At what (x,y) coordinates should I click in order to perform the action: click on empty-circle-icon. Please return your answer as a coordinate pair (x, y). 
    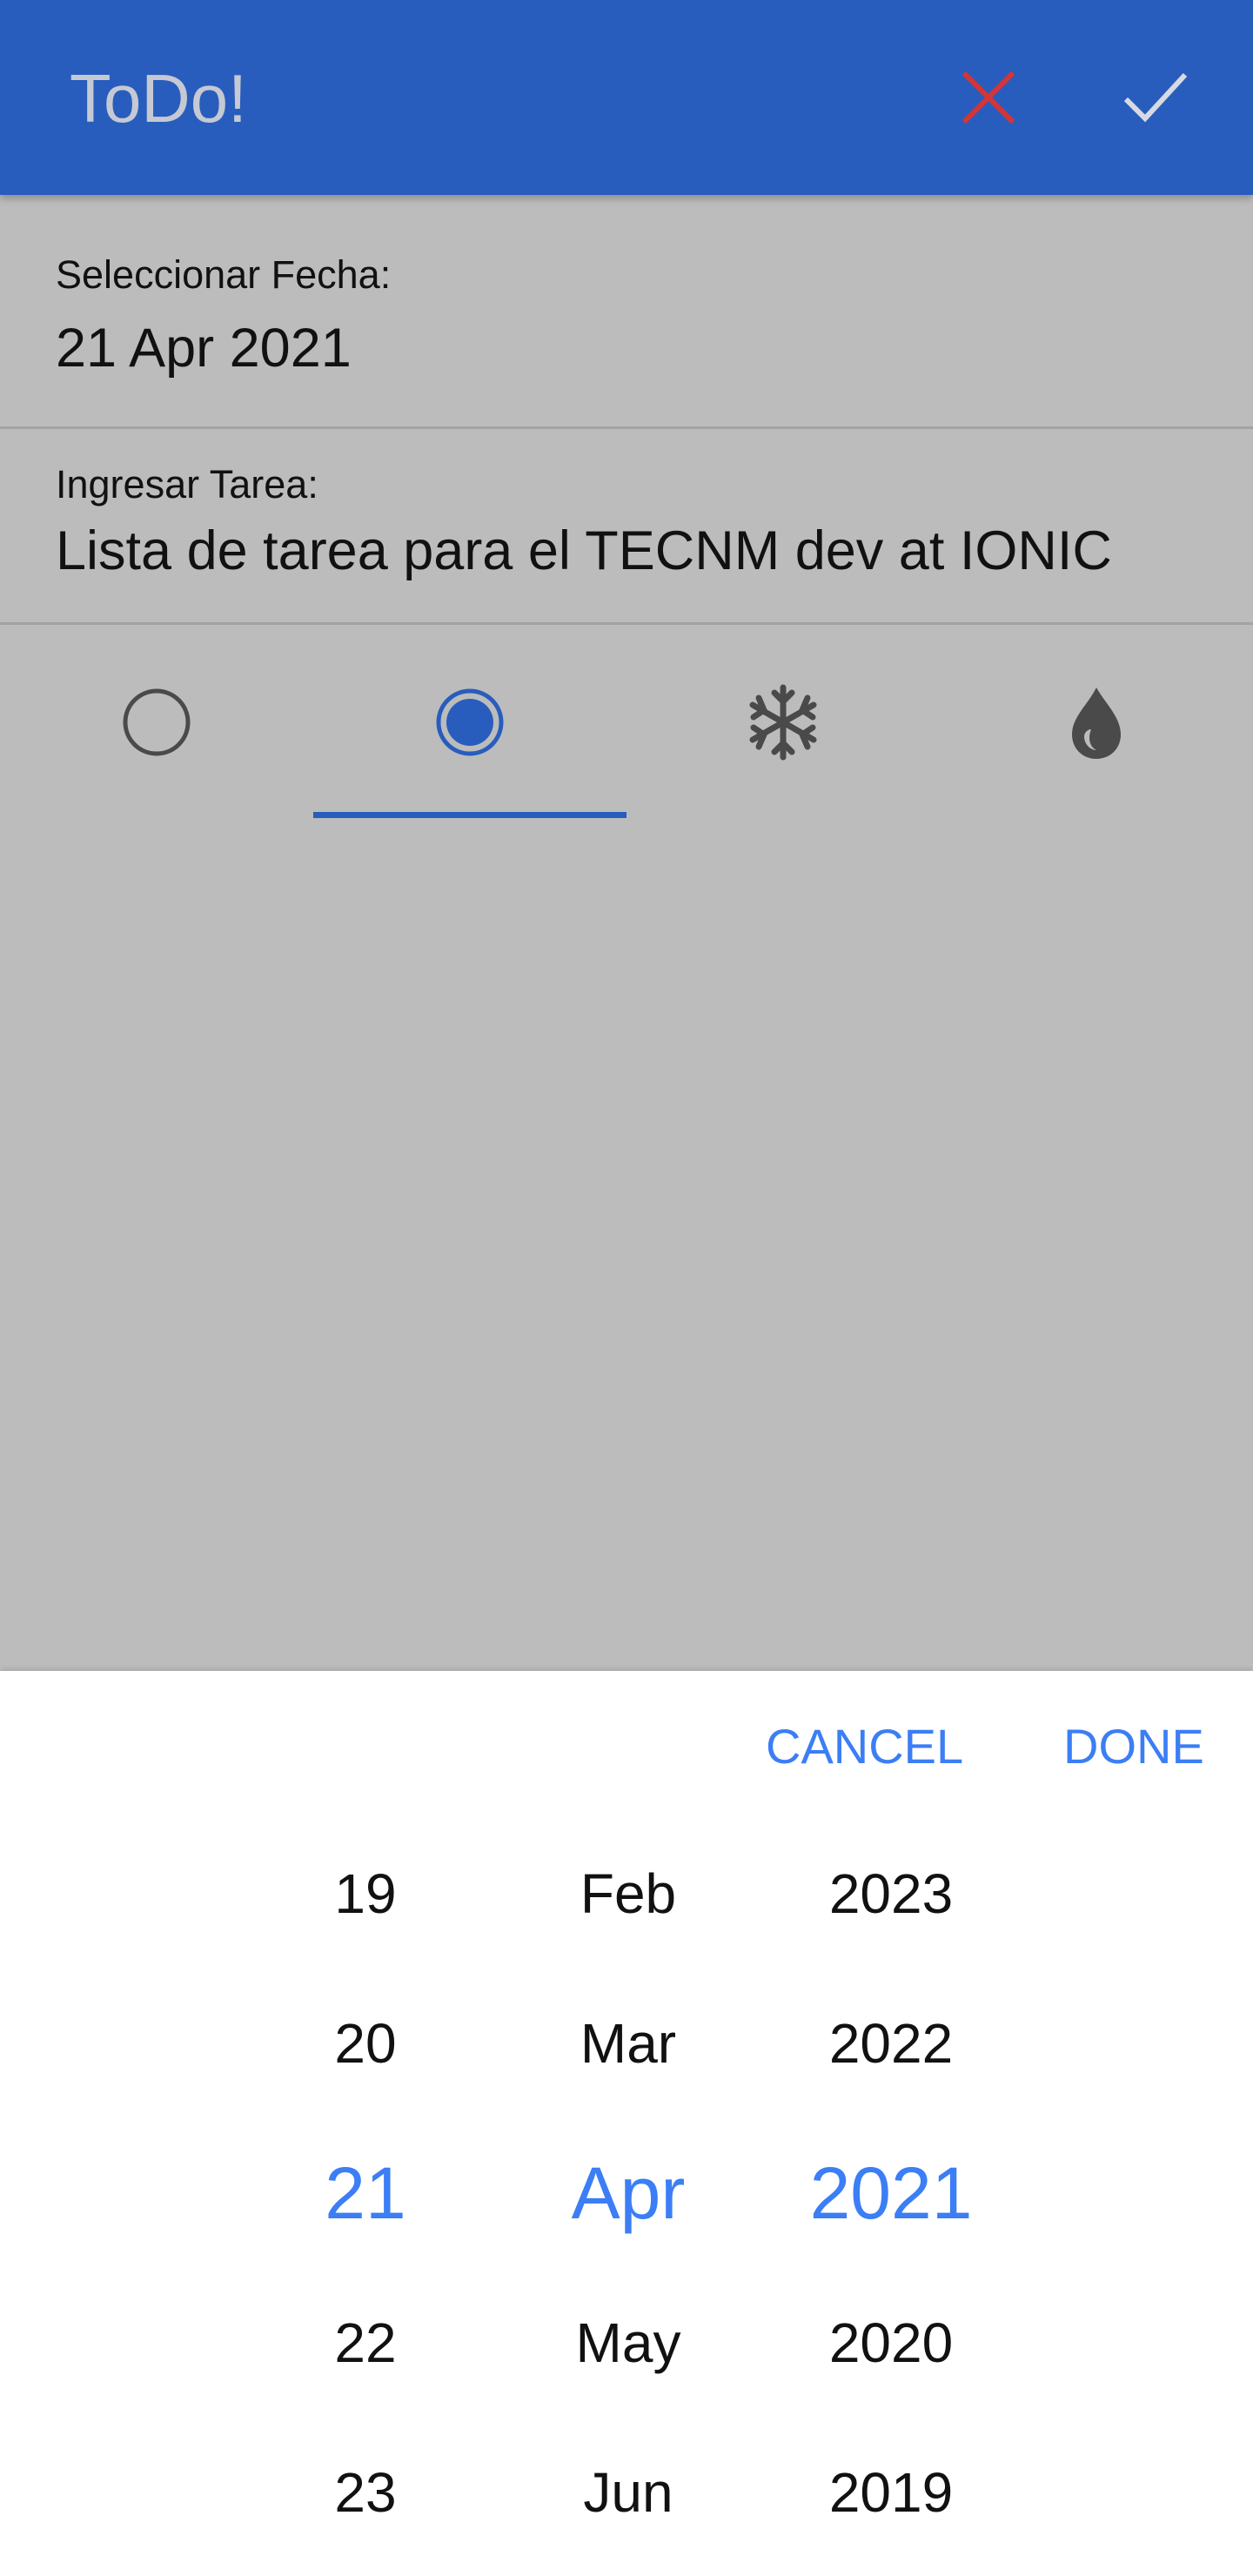
    Looking at the image, I should click on (157, 722).